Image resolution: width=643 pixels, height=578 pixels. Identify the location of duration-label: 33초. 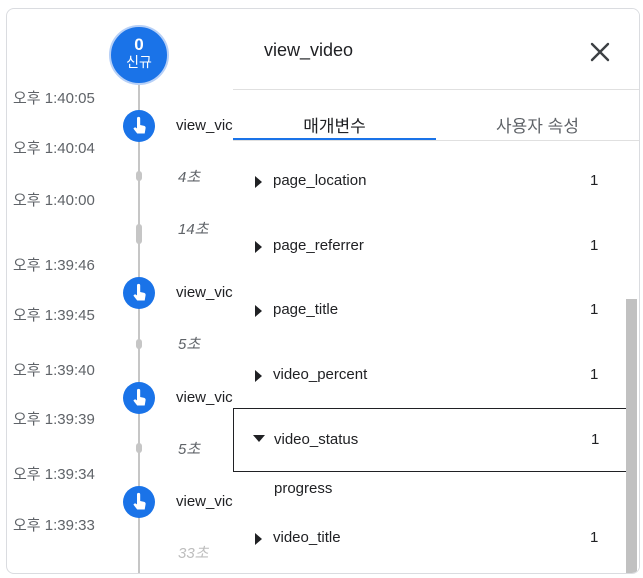
(193, 553).